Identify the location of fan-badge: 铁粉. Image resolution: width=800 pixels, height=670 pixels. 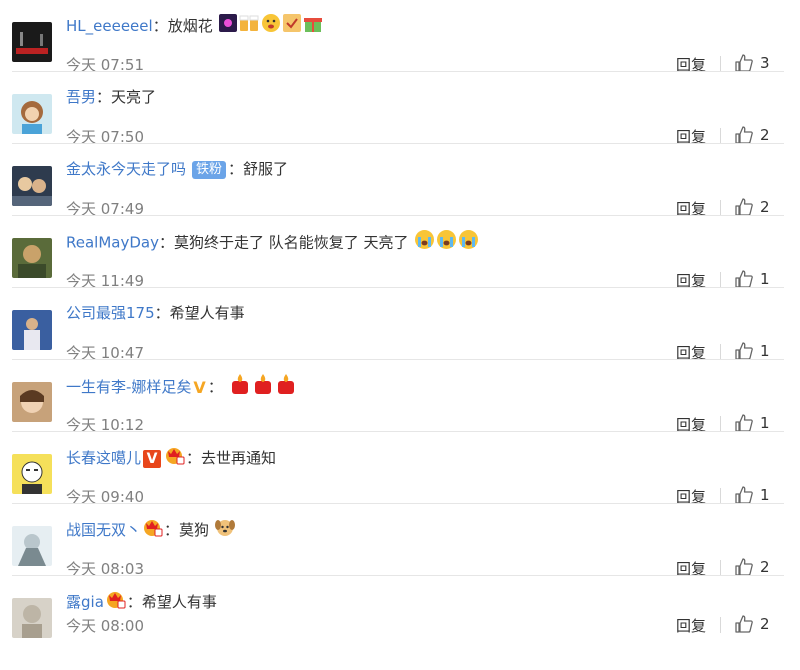
(209, 169).